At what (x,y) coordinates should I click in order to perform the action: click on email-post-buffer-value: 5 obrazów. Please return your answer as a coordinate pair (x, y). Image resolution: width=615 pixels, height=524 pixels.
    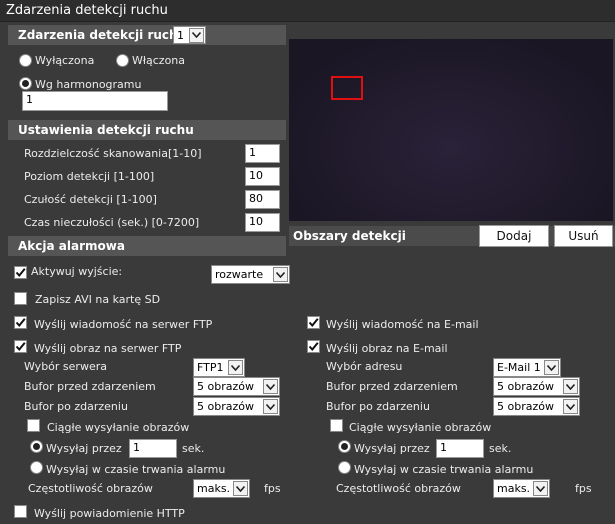
    Looking at the image, I should click on (525, 406).